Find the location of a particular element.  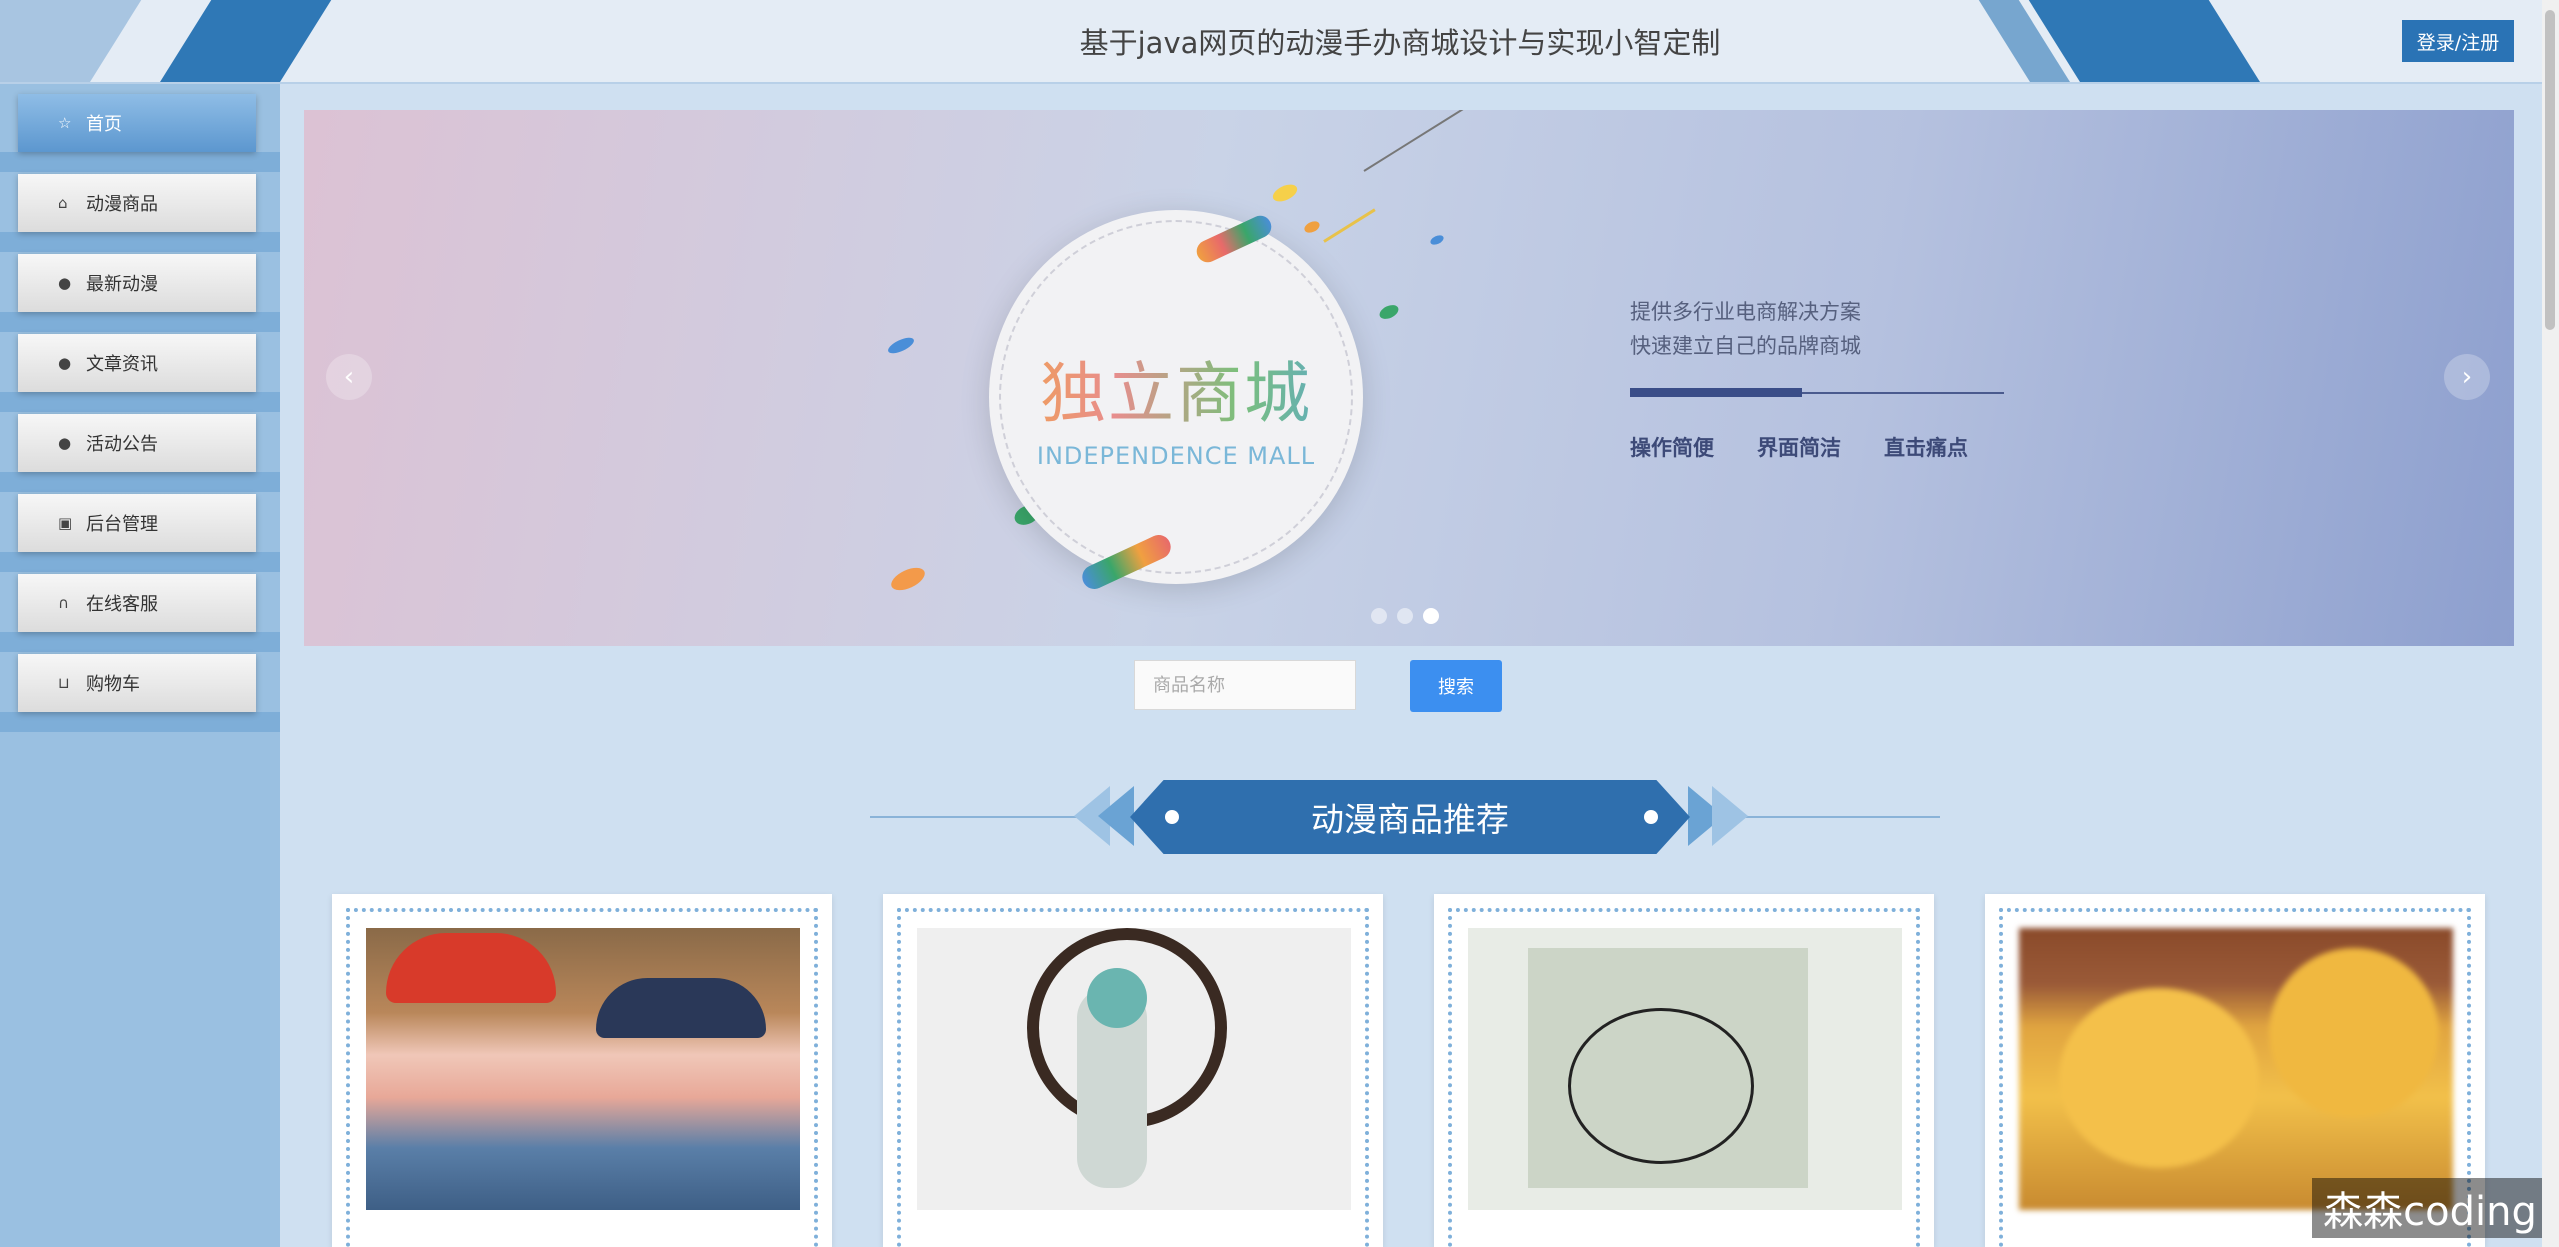

sidebar-item-label: 后台管理 is located at coordinates (122, 524).